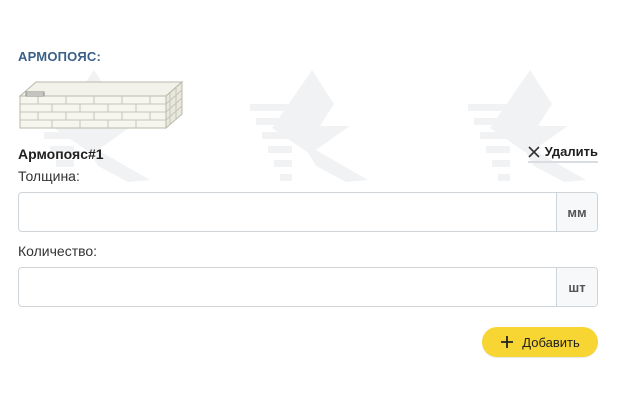 The image size is (620, 410). Describe the element at coordinates (101, 105) in the screenshot. I see `brick-armopoyas-illustration` at that location.